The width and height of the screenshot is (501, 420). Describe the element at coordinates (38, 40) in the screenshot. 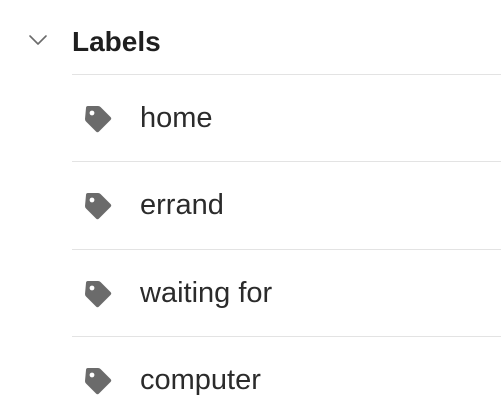

I see `chevron-down-icon` at that location.